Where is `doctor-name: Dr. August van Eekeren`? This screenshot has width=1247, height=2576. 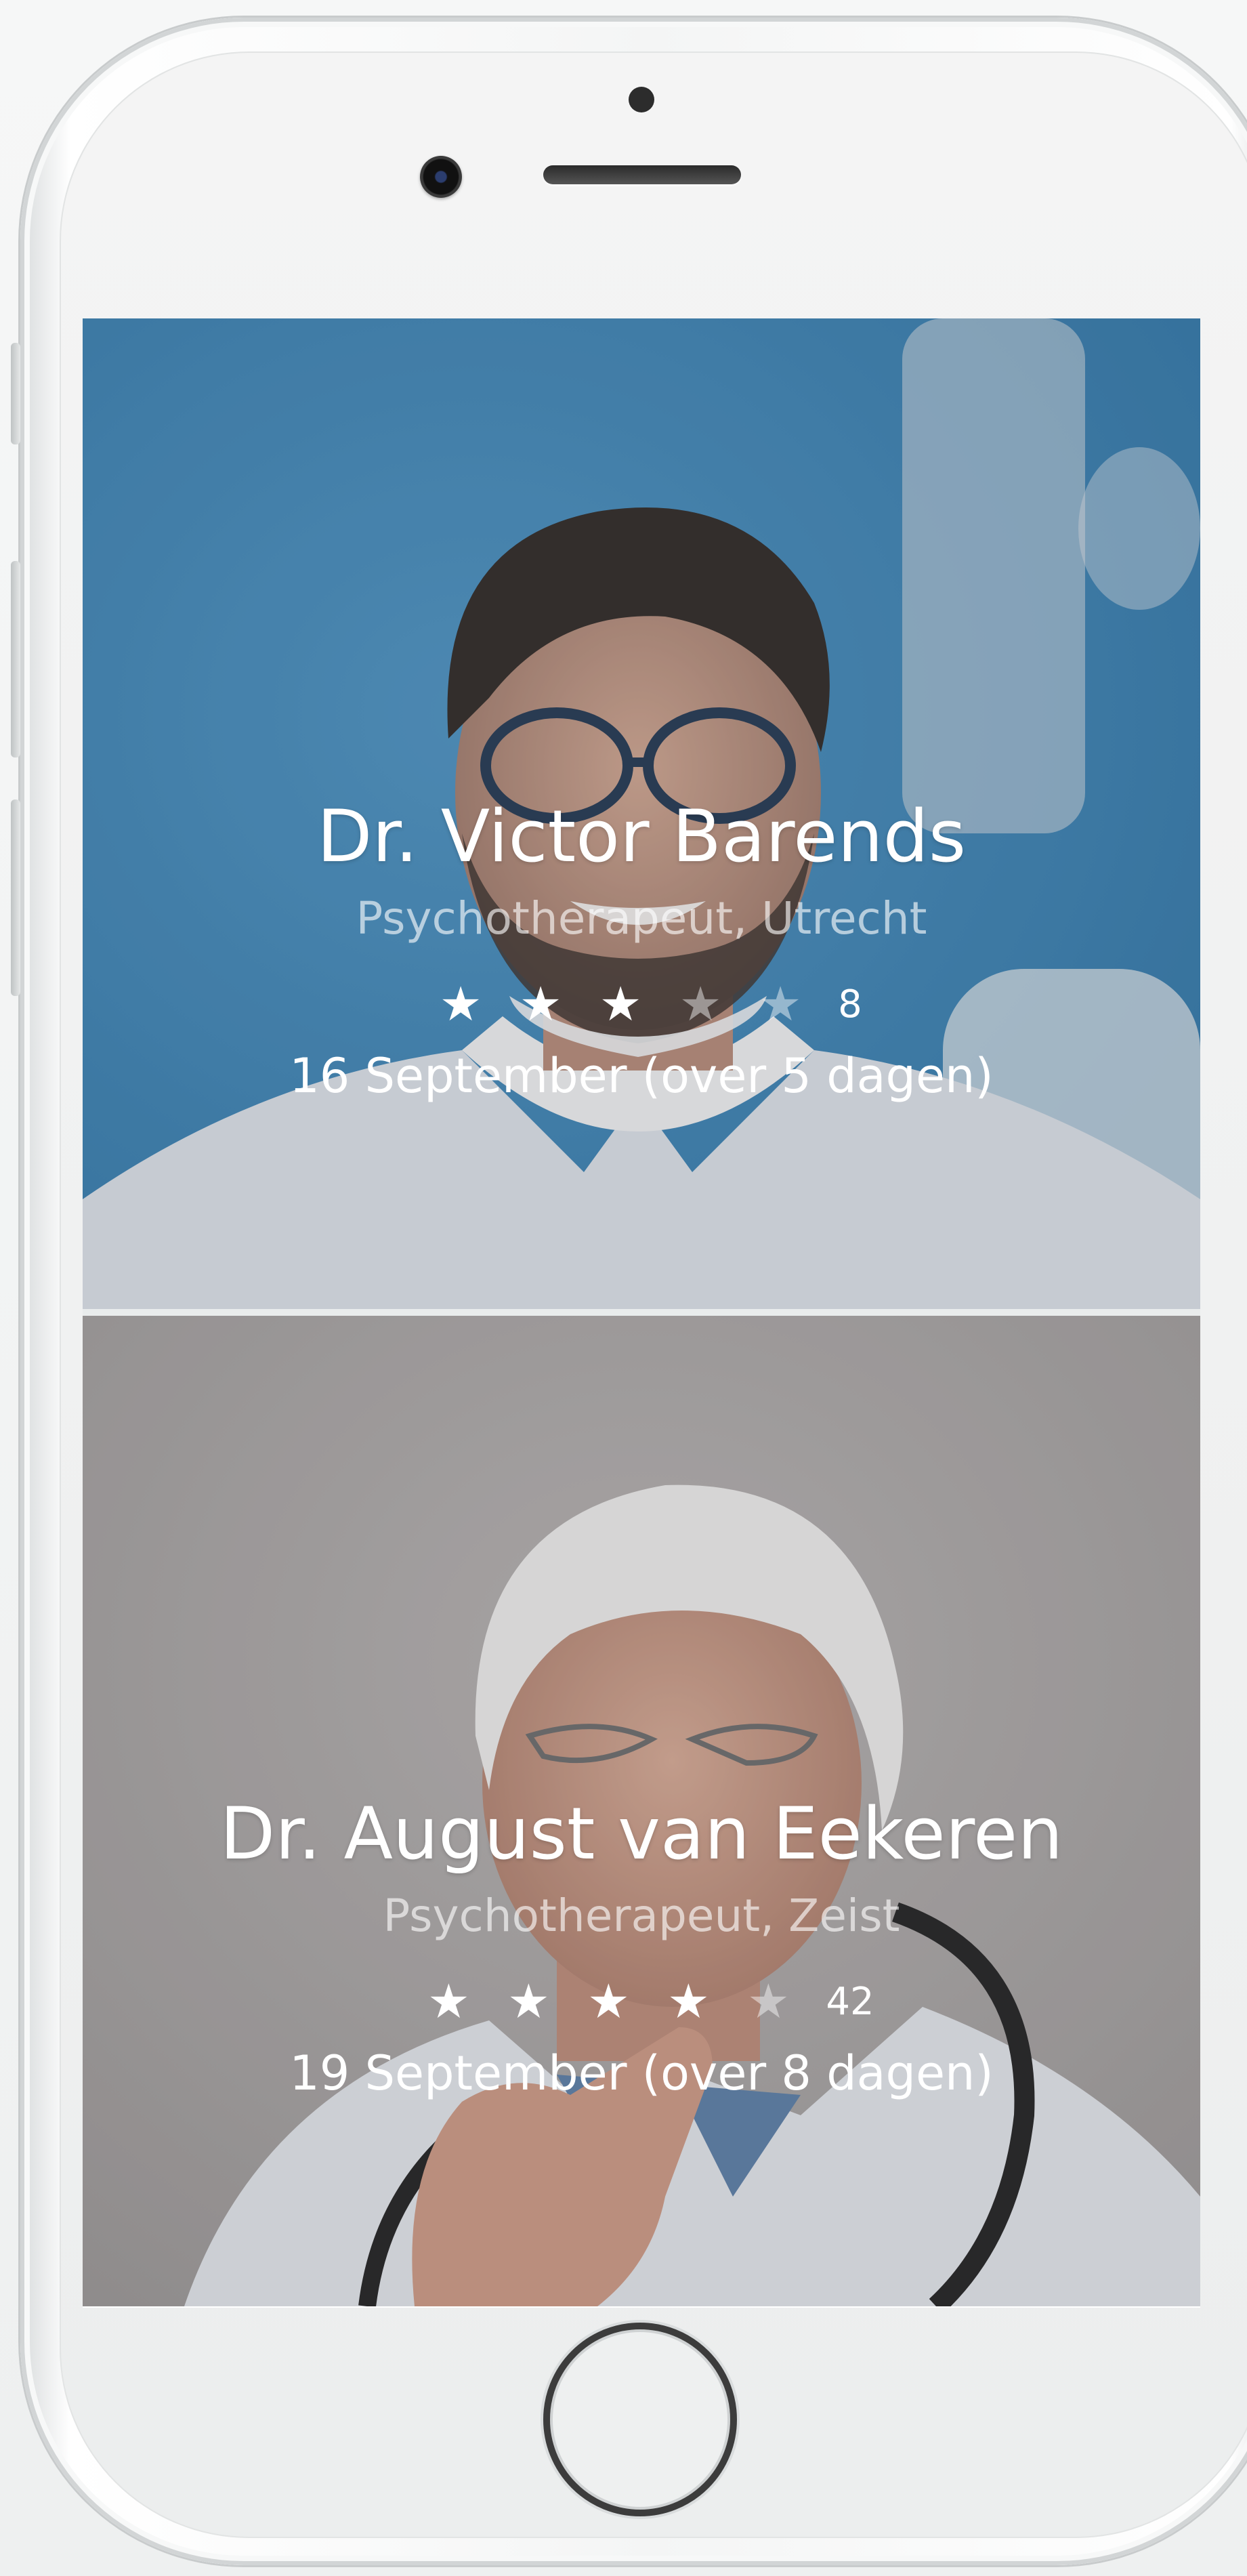 doctor-name: Dr. August van Eekeren is located at coordinates (641, 1833).